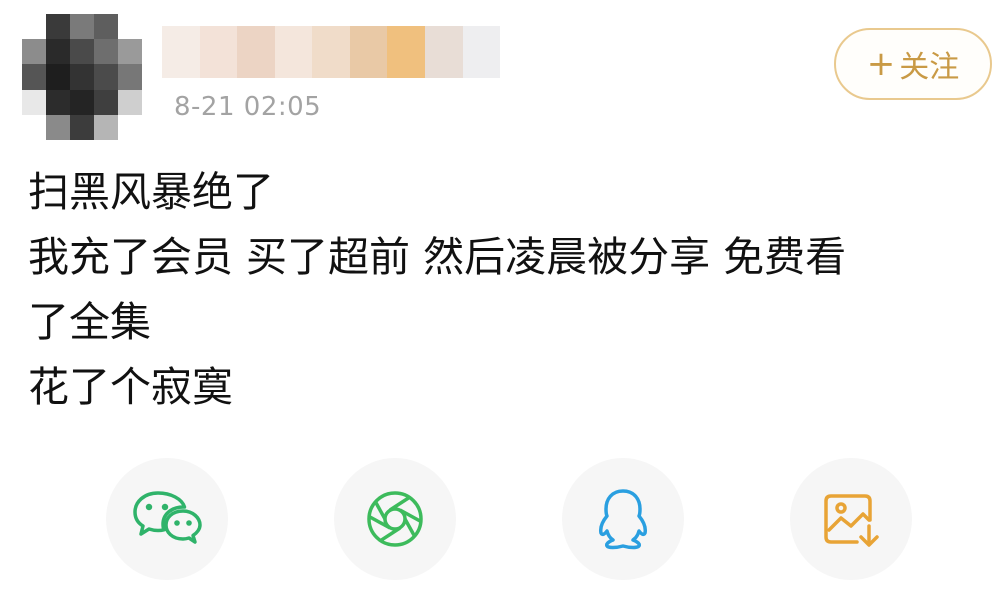 This screenshot has height=605, width=1007. I want to click on share-moments-button, so click(395, 519).